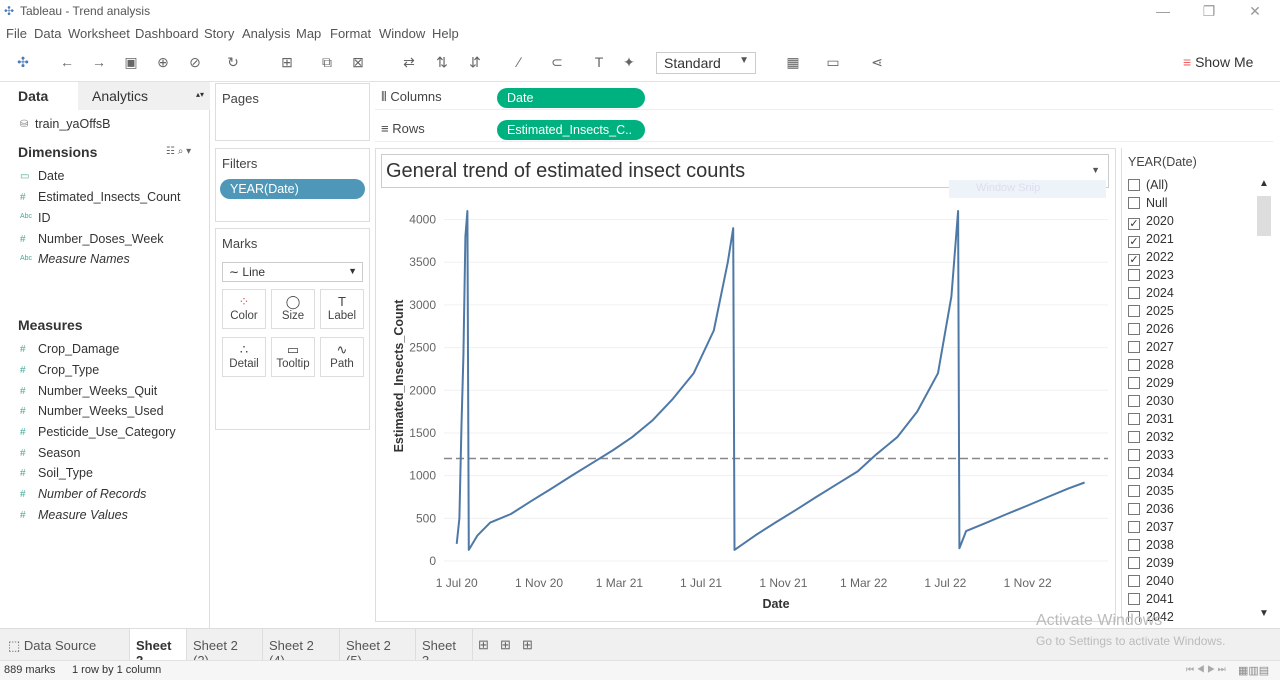 The image size is (1280, 680). What do you see at coordinates (1151, 421) in the screenshot?
I see `year-filter-item: 2031` at bounding box center [1151, 421].